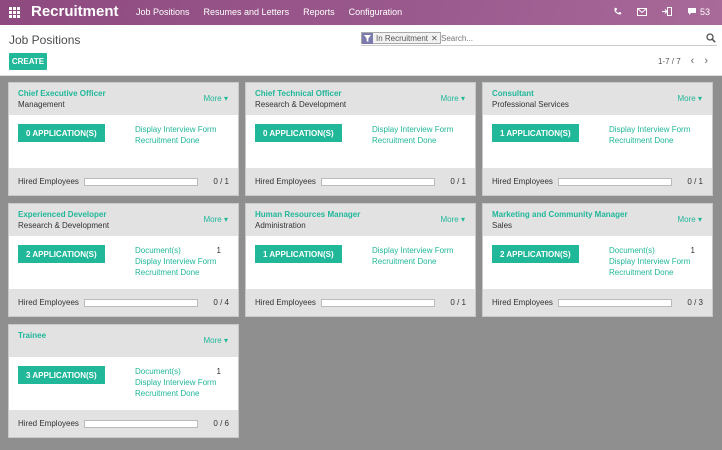 Image resolution: width=722 pixels, height=450 pixels. Describe the element at coordinates (62, 214) in the screenshot. I see `job-name: Experienced Developer` at that location.